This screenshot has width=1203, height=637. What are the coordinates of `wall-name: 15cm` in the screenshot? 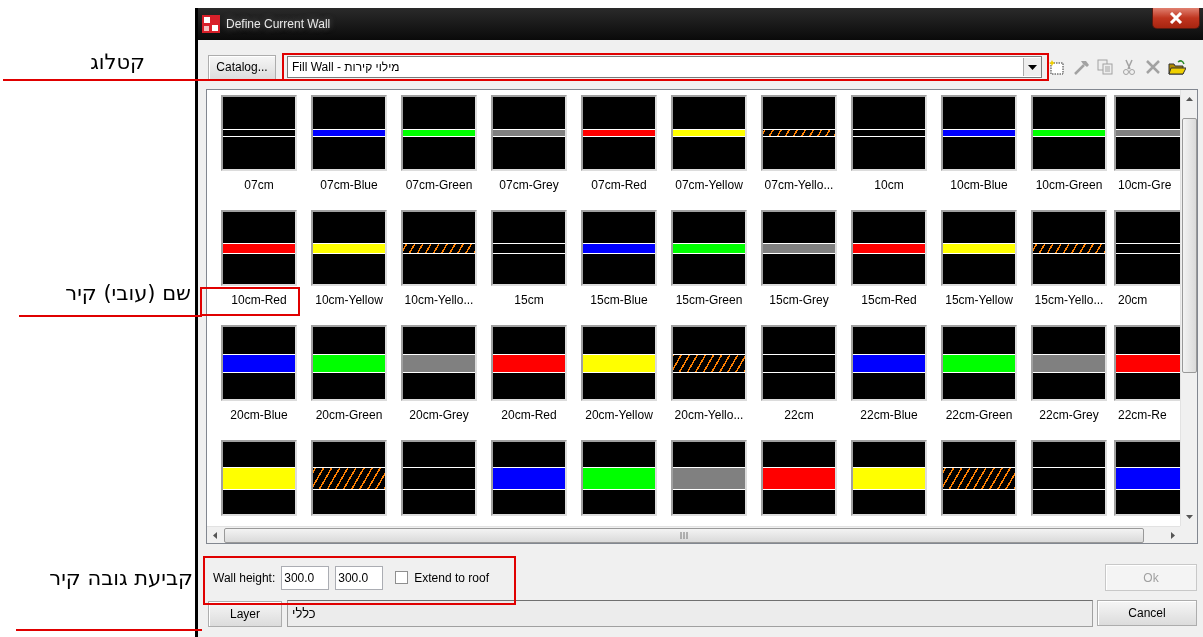 It's located at (529, 300).